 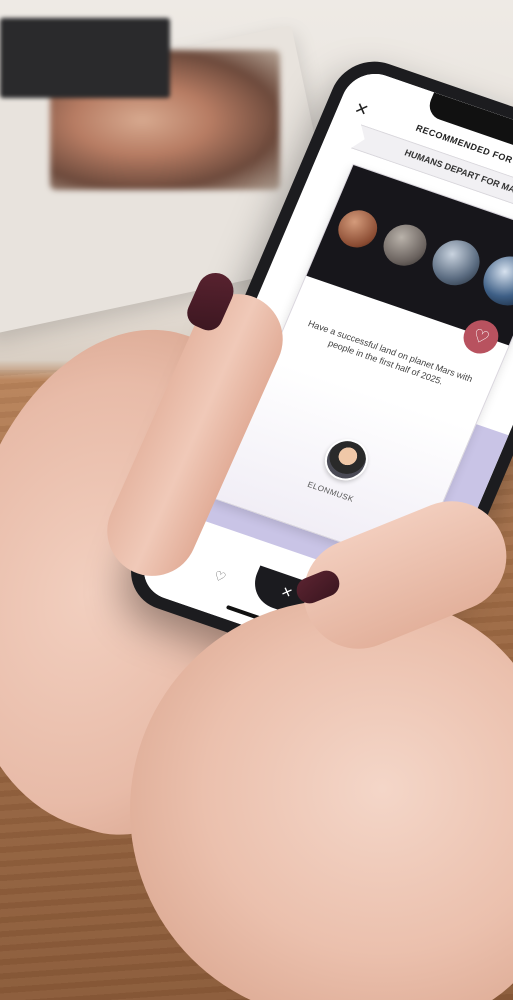 What do you see at coordinates (219, 577) in the screenshot?
I see `heart-icon: ♡` at bounding box center [219, 577].